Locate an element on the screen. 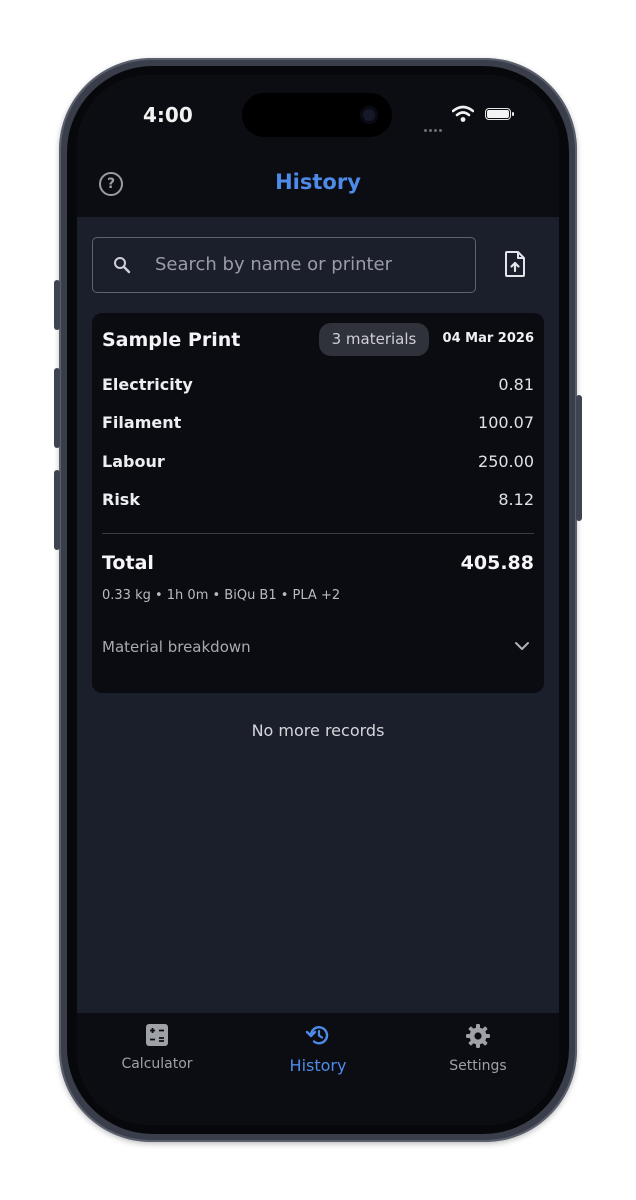 Image resolution: width=636 pixels, height=1200 pixels. material-breakdown-label: Material breakdown is located at coordinates (176, 647).